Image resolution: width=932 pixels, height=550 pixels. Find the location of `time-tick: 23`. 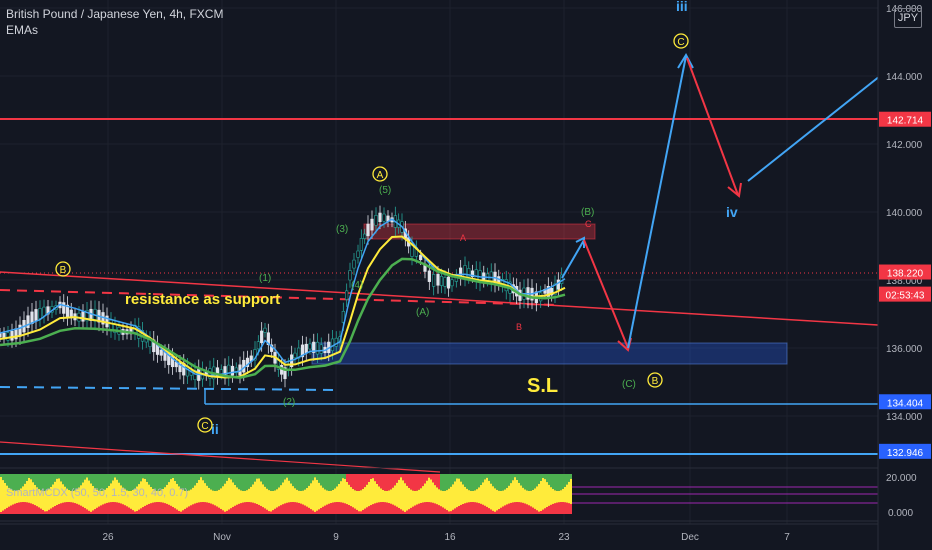

time-tick: 23 is located at coordinates (564, 537).